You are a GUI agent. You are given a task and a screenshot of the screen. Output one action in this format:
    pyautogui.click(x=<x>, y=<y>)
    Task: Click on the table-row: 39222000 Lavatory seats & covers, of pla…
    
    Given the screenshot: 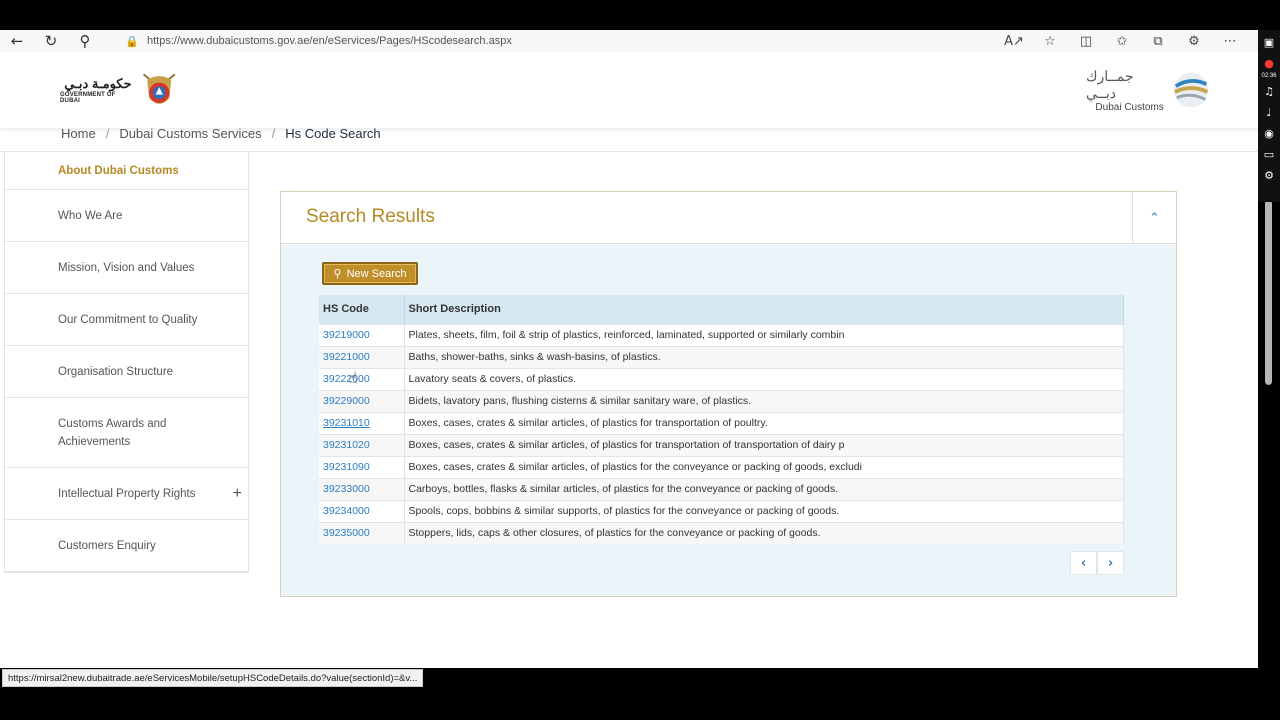 What is the action you would take?
    pyautogui.click(x=721, y=378)
    